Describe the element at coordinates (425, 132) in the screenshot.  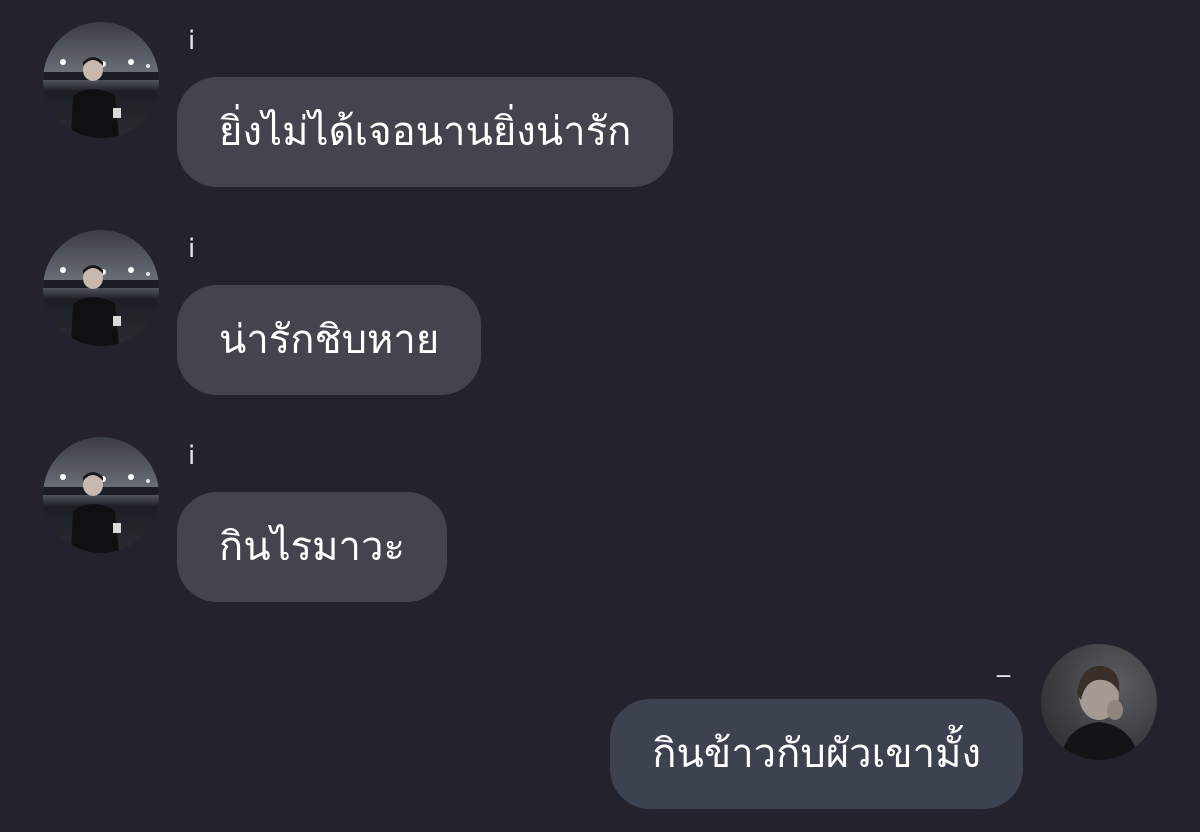
I see `message-bubble-incoming: ยิ่งไม่ได้เจอนานยิ่งน่ารัก` at that location.